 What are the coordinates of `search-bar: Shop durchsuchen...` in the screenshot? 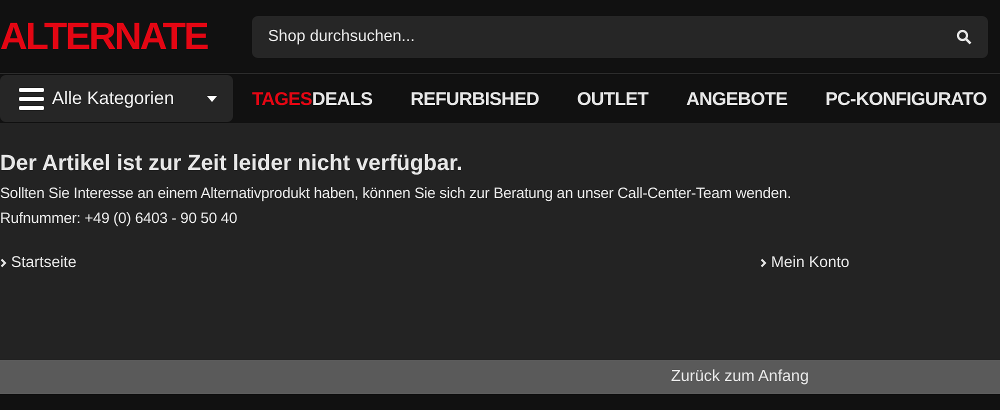 It's located at (620, 37).